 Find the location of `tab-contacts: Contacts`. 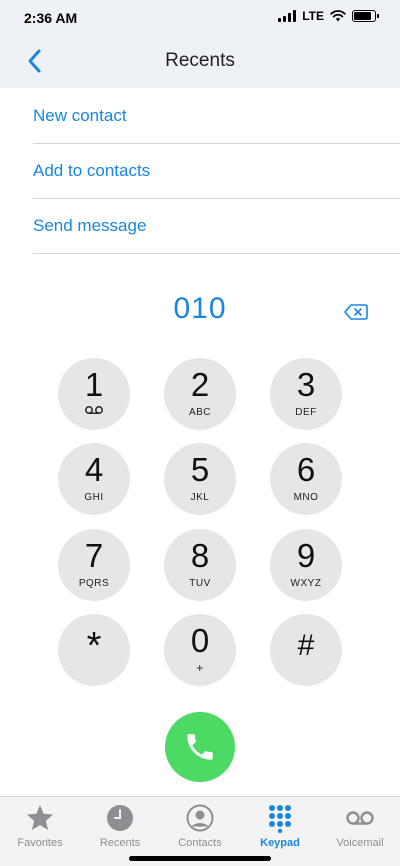

tab-contacts: Contacts is located at coordinates (200, 826).